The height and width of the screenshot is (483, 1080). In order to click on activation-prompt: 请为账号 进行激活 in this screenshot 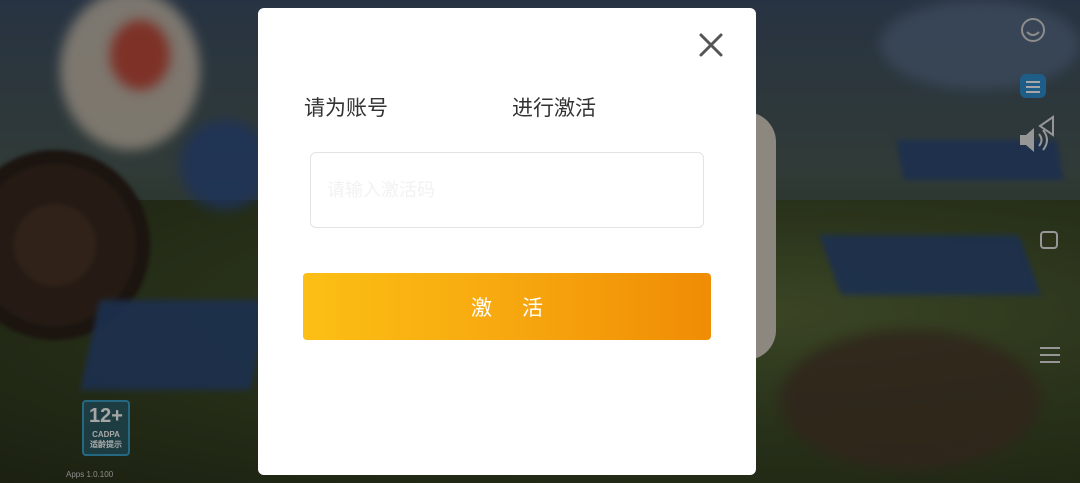, I will do `click(450, 107)`.